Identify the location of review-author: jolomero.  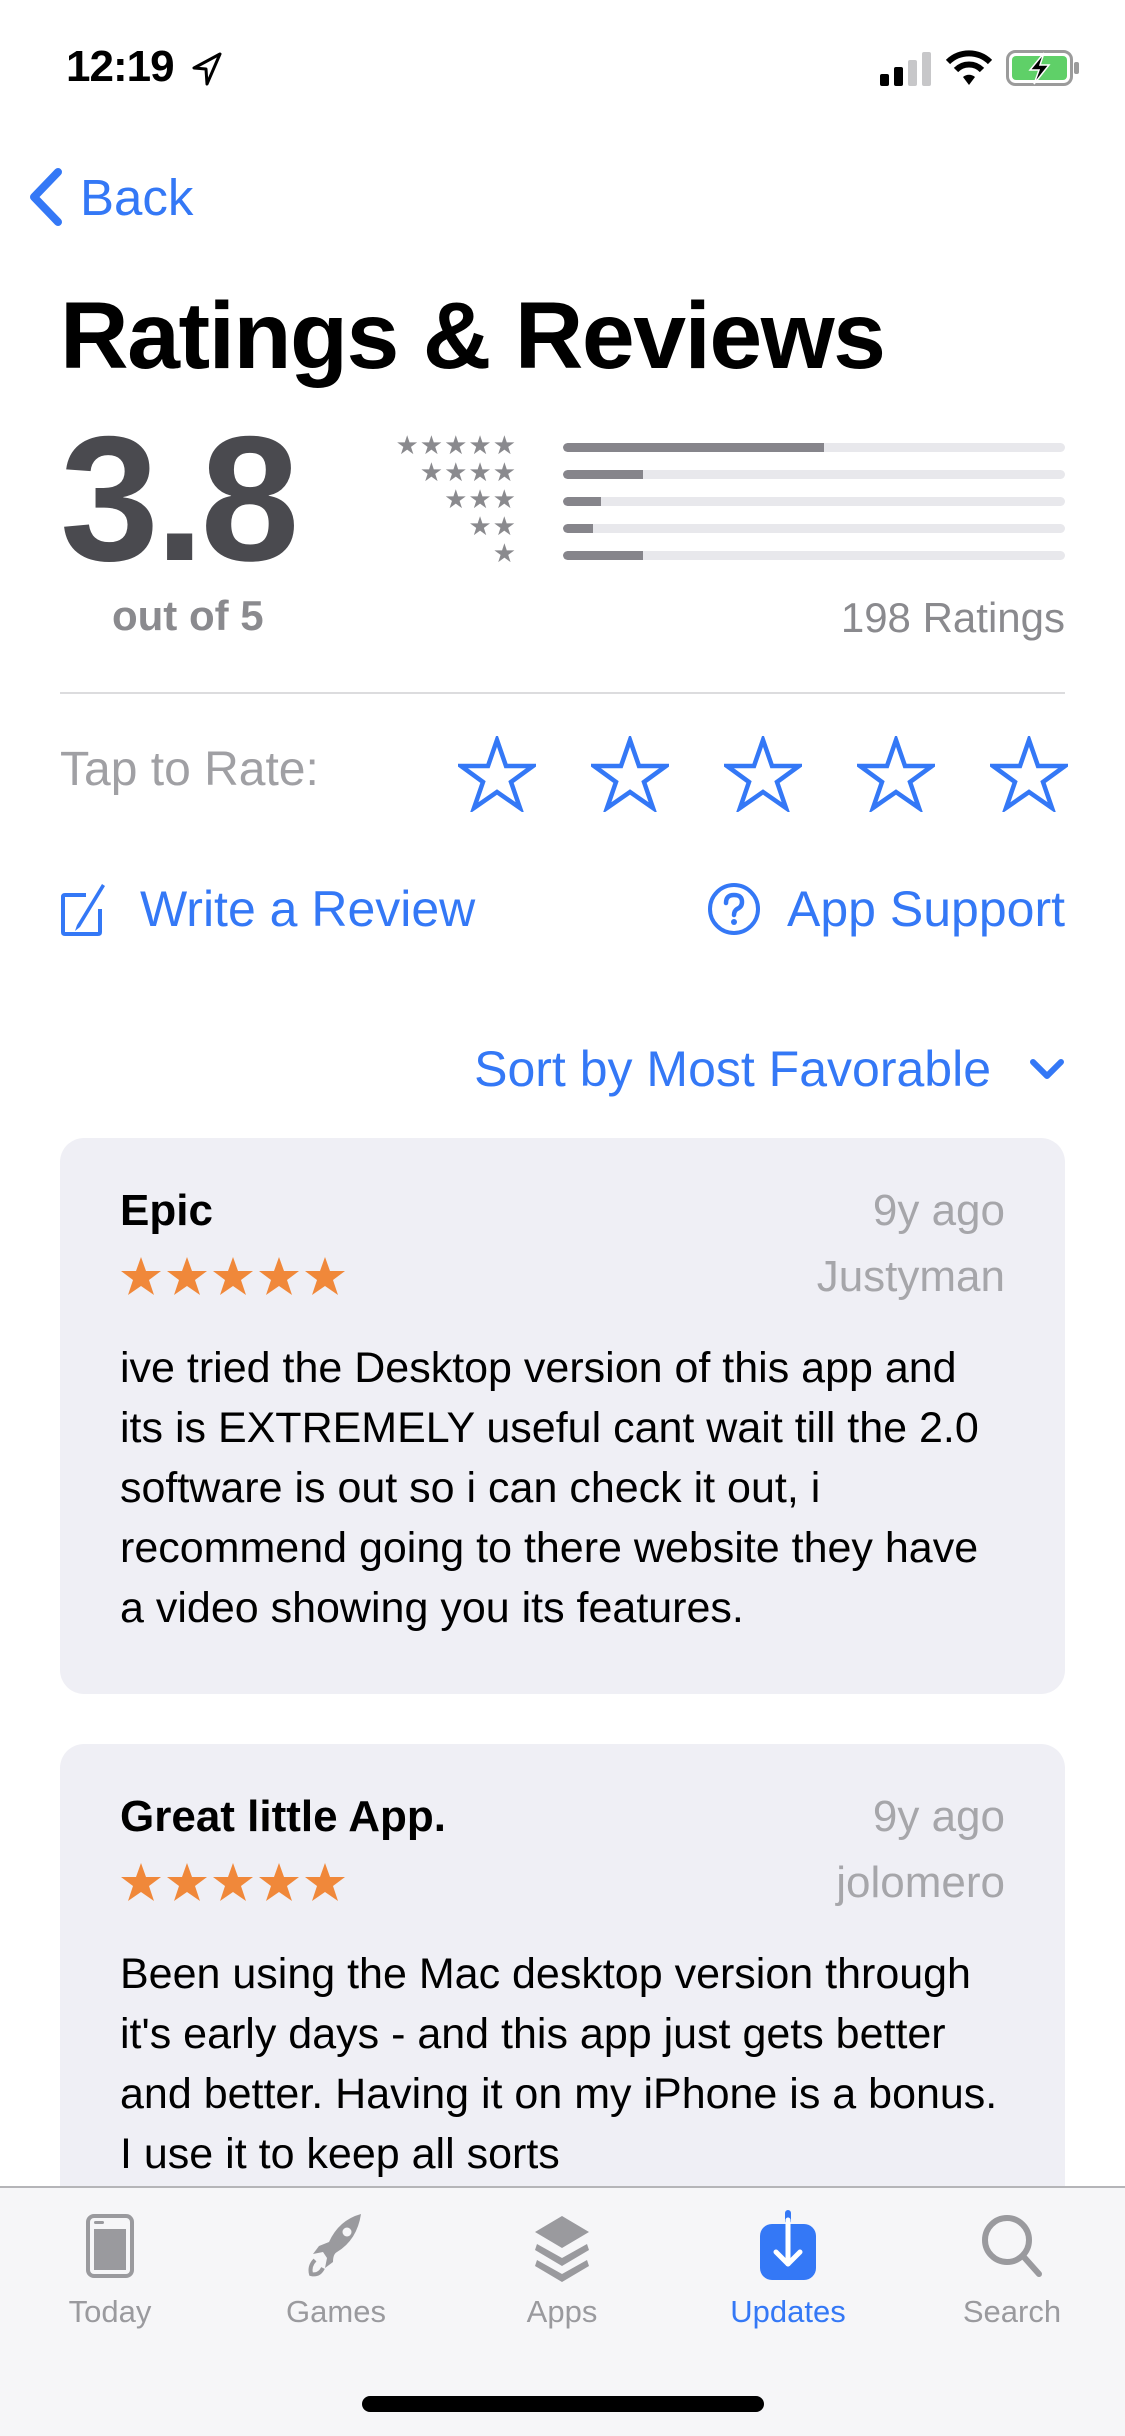
(920, 1882).